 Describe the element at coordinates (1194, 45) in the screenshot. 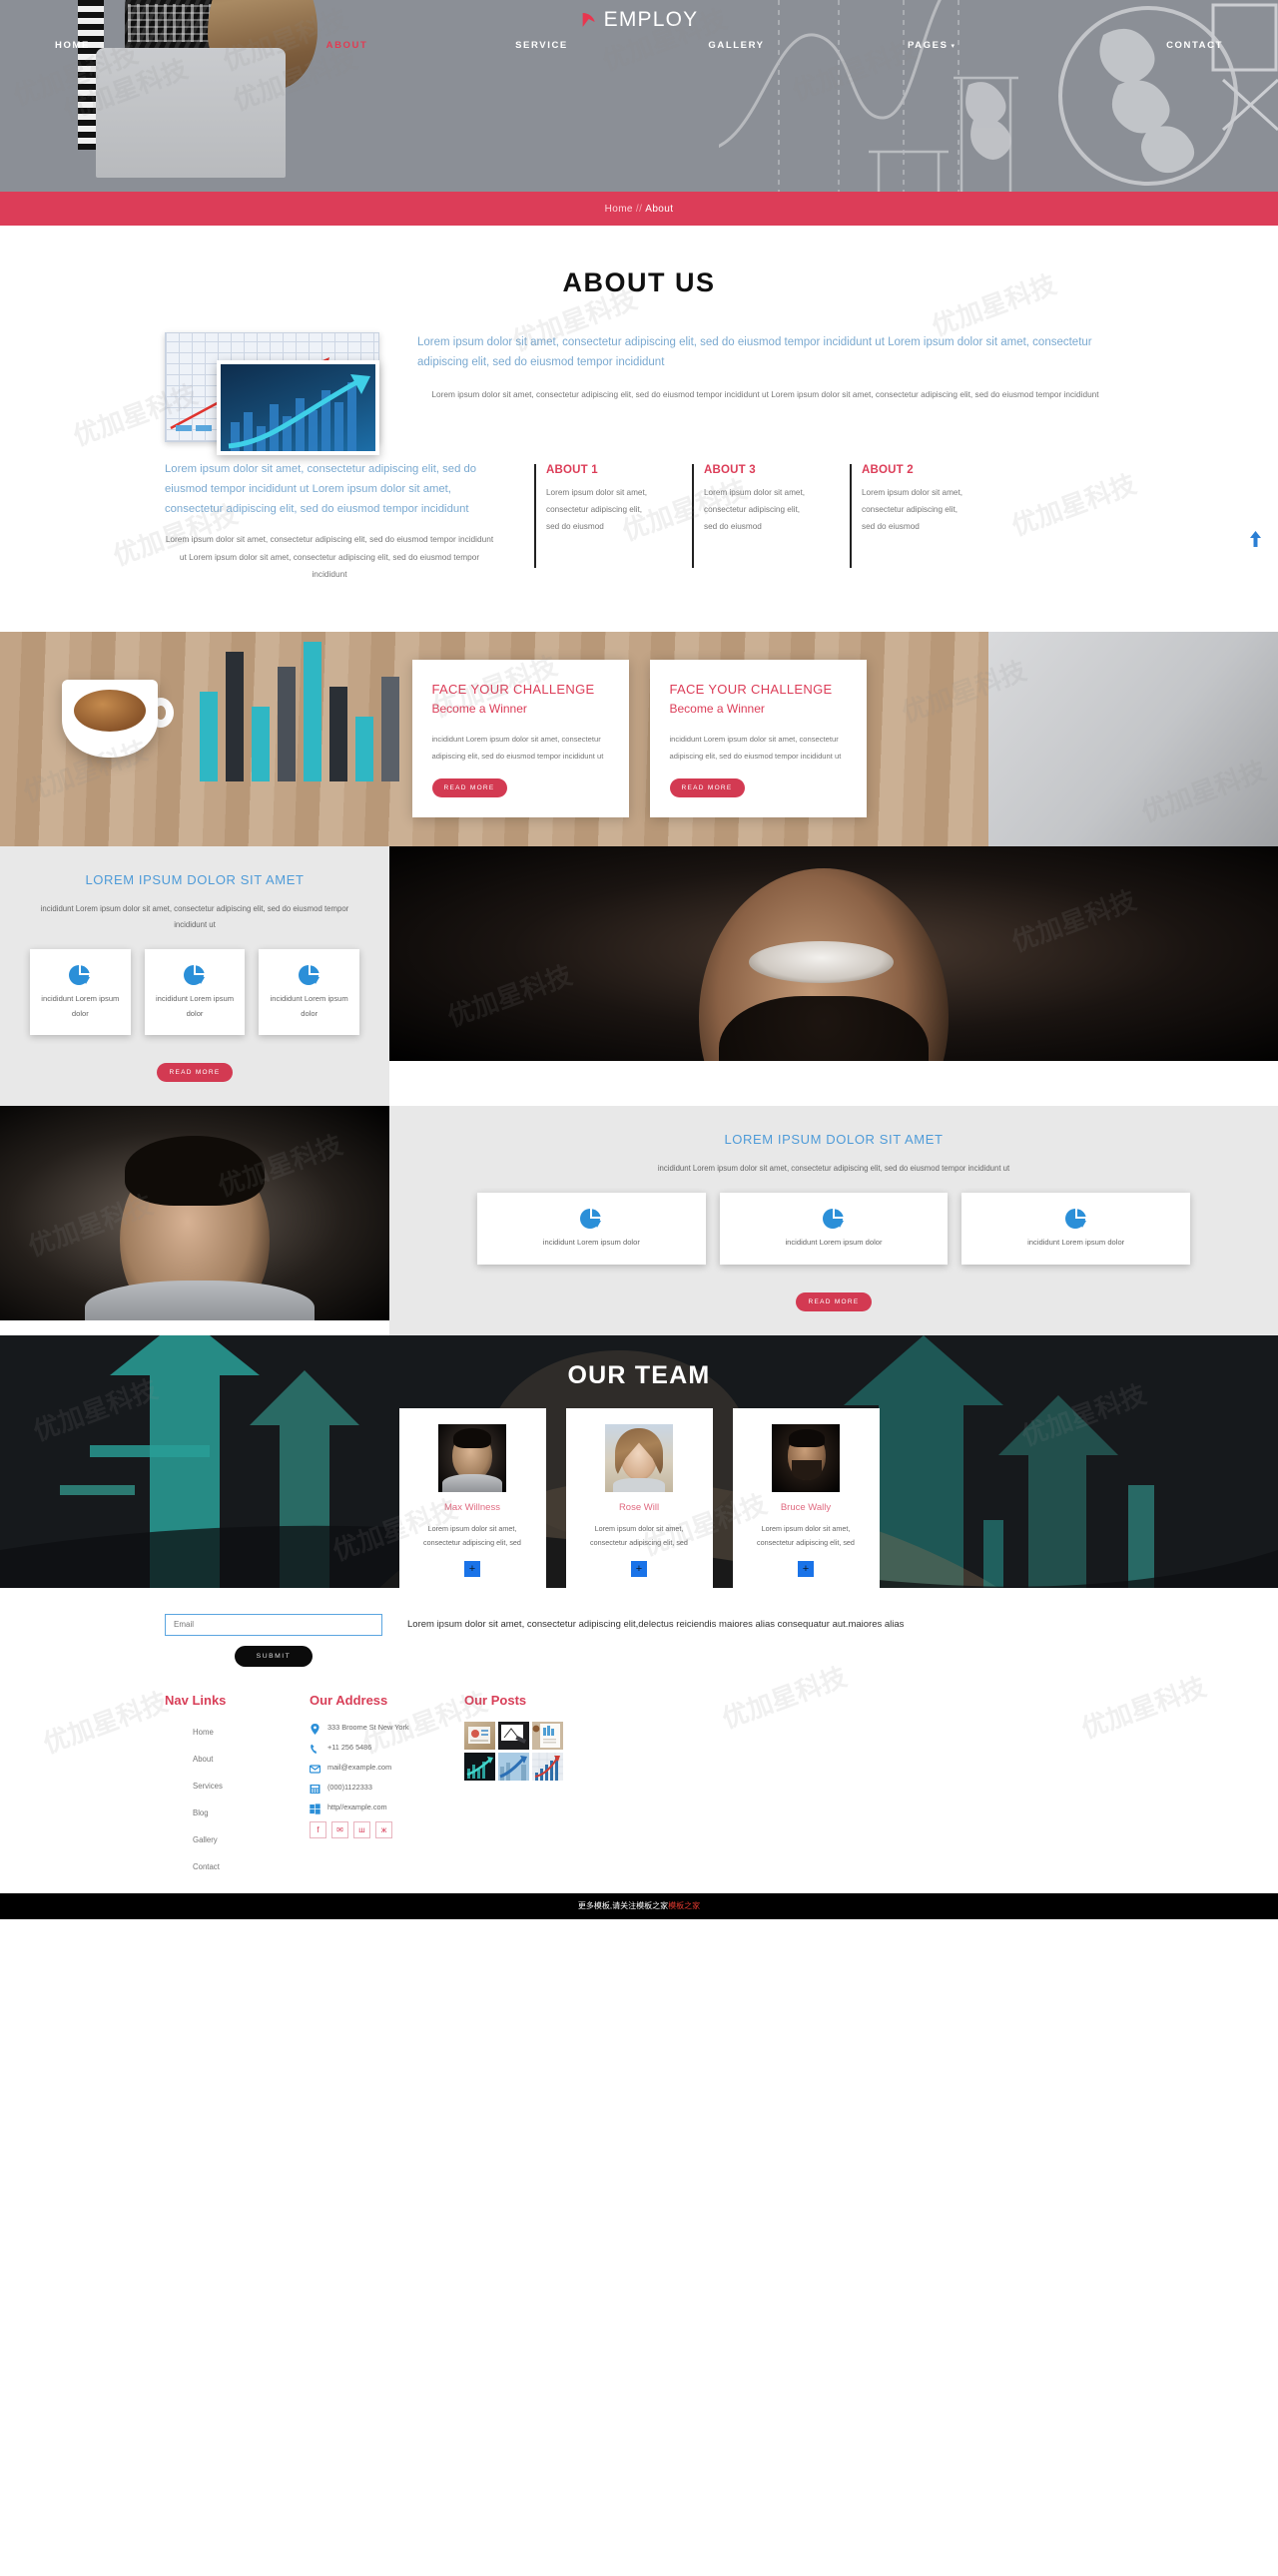

I see `nav-link-contact: CONTACT` at that location.